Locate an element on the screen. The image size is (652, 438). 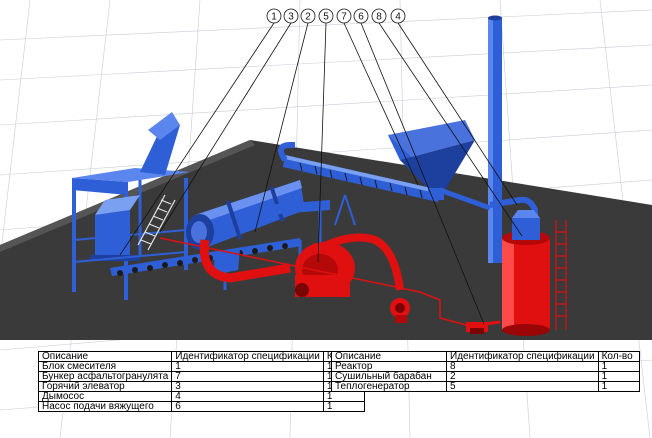
table-row: Реактор 8 1 is located at coordinates (485, 366).